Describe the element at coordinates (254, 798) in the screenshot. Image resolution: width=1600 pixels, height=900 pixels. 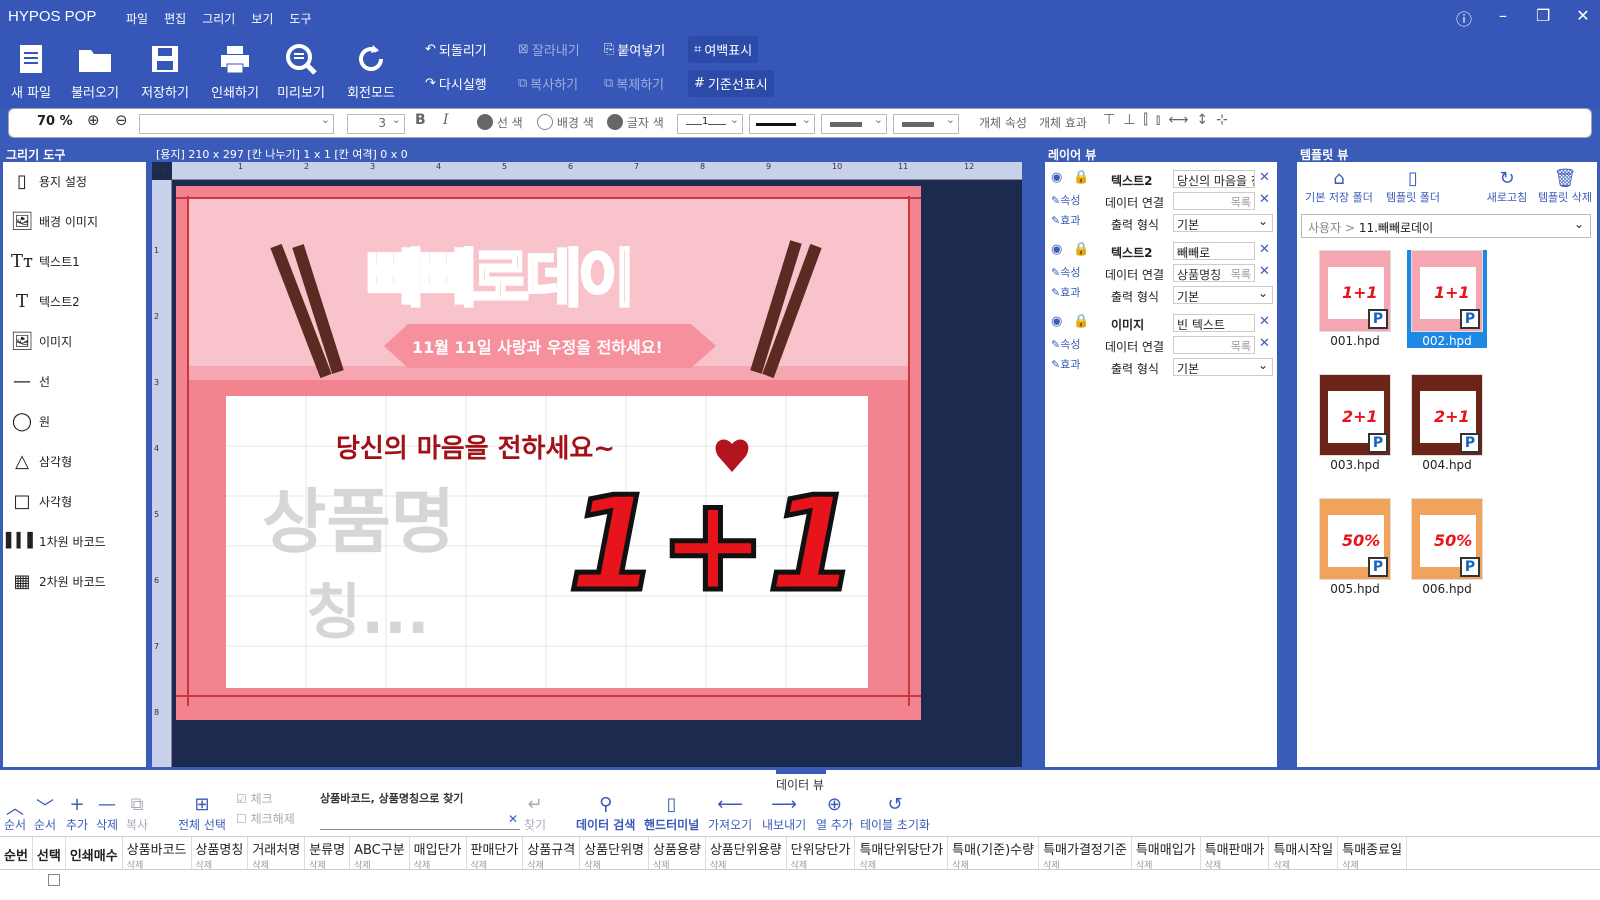
I see `check-button: ☑ 체크` at that location.